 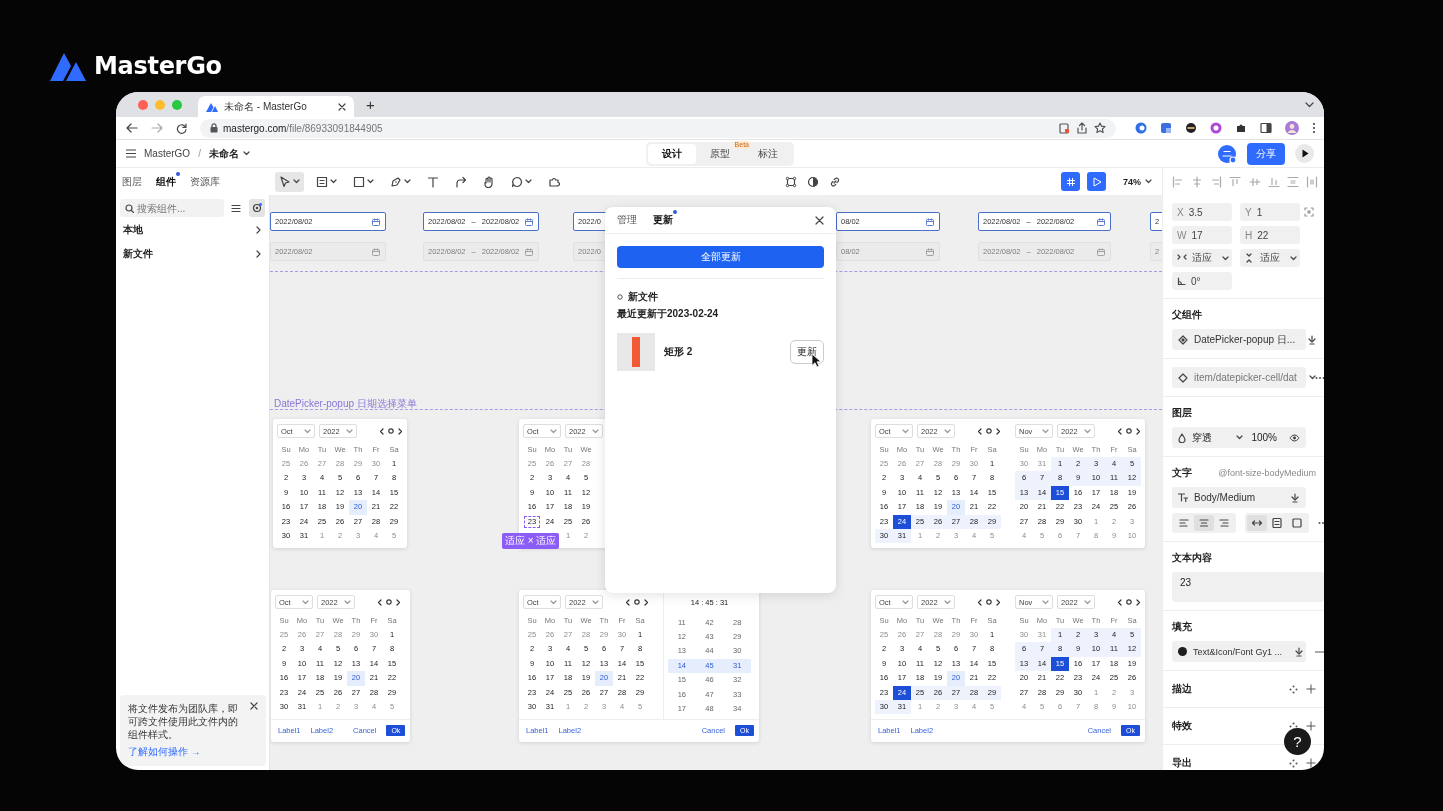 What do you see at coordinates (1311, 763) in the screenshot?
I see `add-icon` at bounding box center [1311, 763].